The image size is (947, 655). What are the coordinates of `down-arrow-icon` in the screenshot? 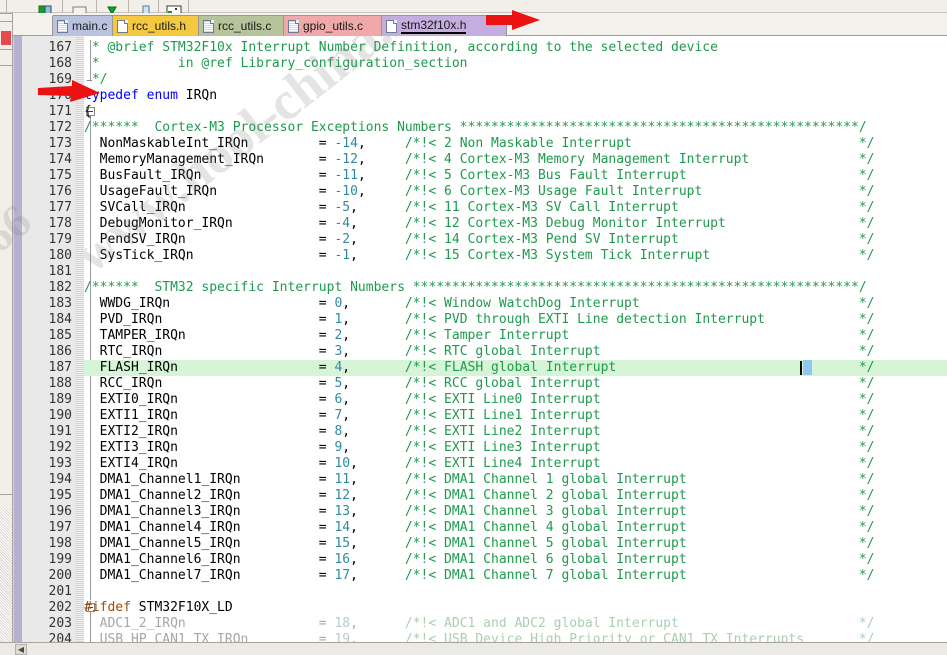 It's located at (112, 8).